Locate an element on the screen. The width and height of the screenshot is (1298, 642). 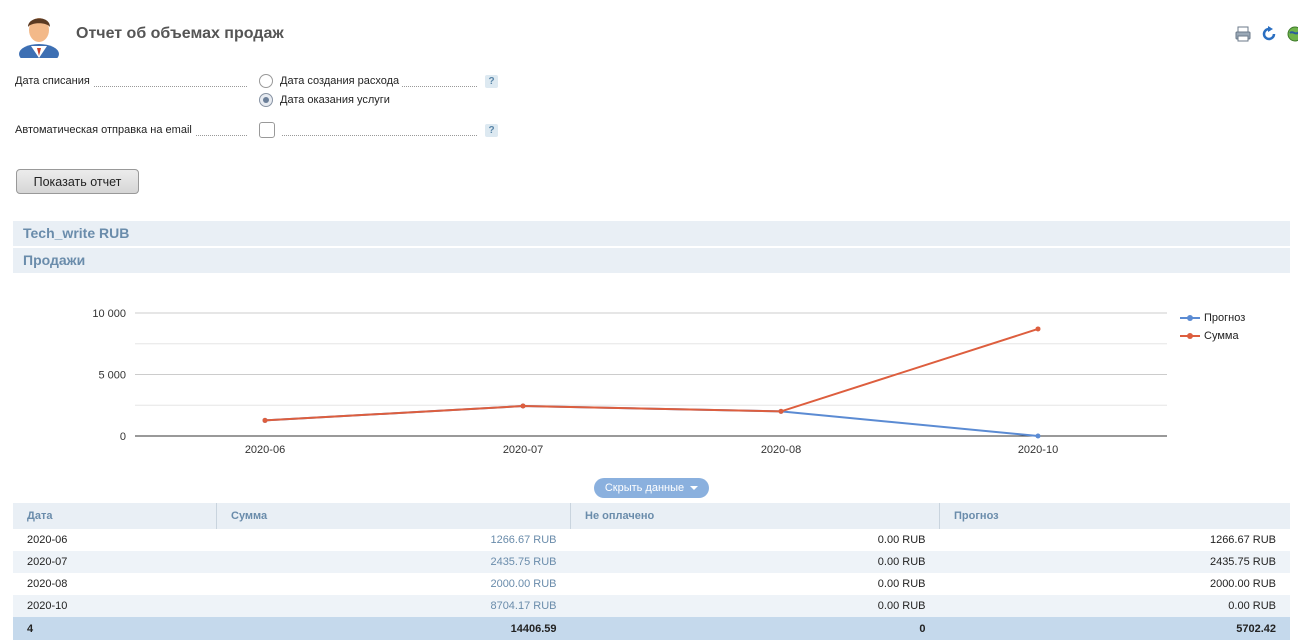
table-header-row: Дата Сумма Не оплачено Прогноз is located at coordinates (651, 516).